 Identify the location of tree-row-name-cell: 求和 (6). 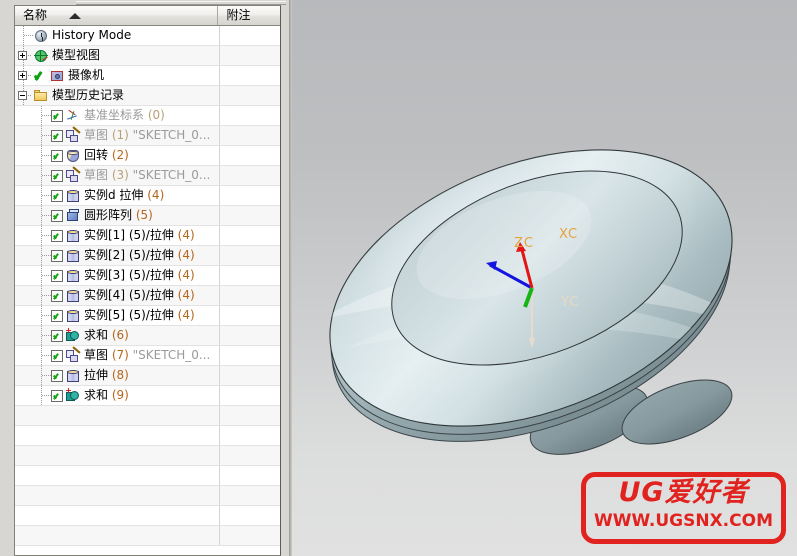
(117, 335).